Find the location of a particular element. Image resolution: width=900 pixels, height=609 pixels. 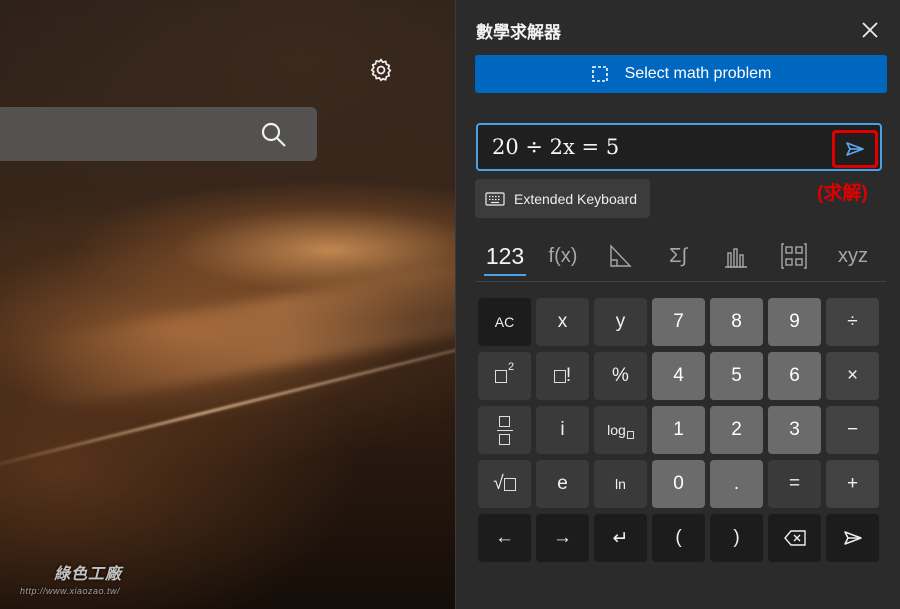

key-divide: ÷ is located at coordinates (852, 322).